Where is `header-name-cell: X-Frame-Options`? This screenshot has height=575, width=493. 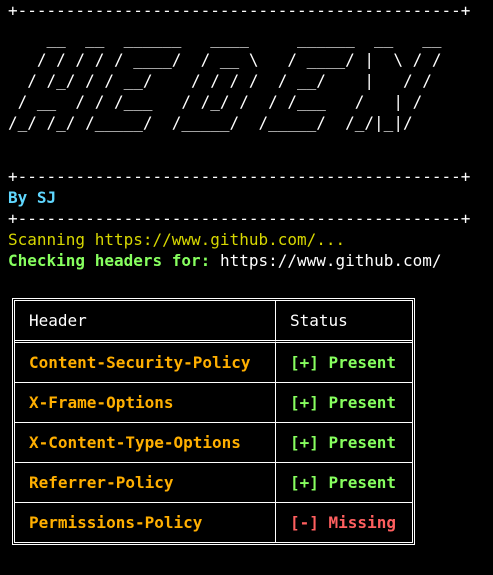 header-name-cell: X-Frame-Options is located at coordinates (145, 403).